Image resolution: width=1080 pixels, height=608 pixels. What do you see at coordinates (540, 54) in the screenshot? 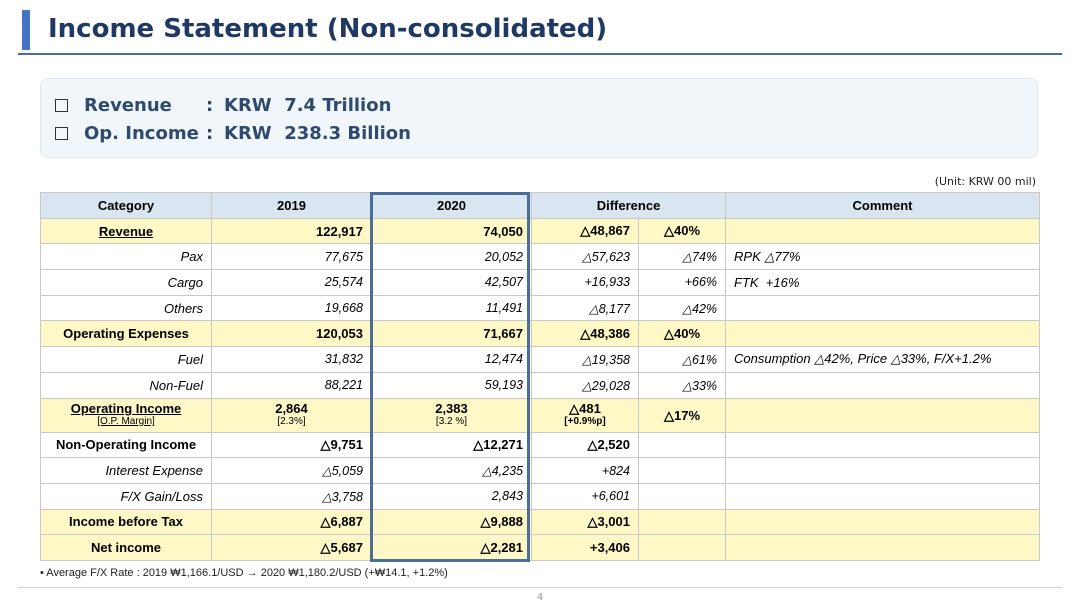
I see `title-divider` at bounding box center [540, 54].